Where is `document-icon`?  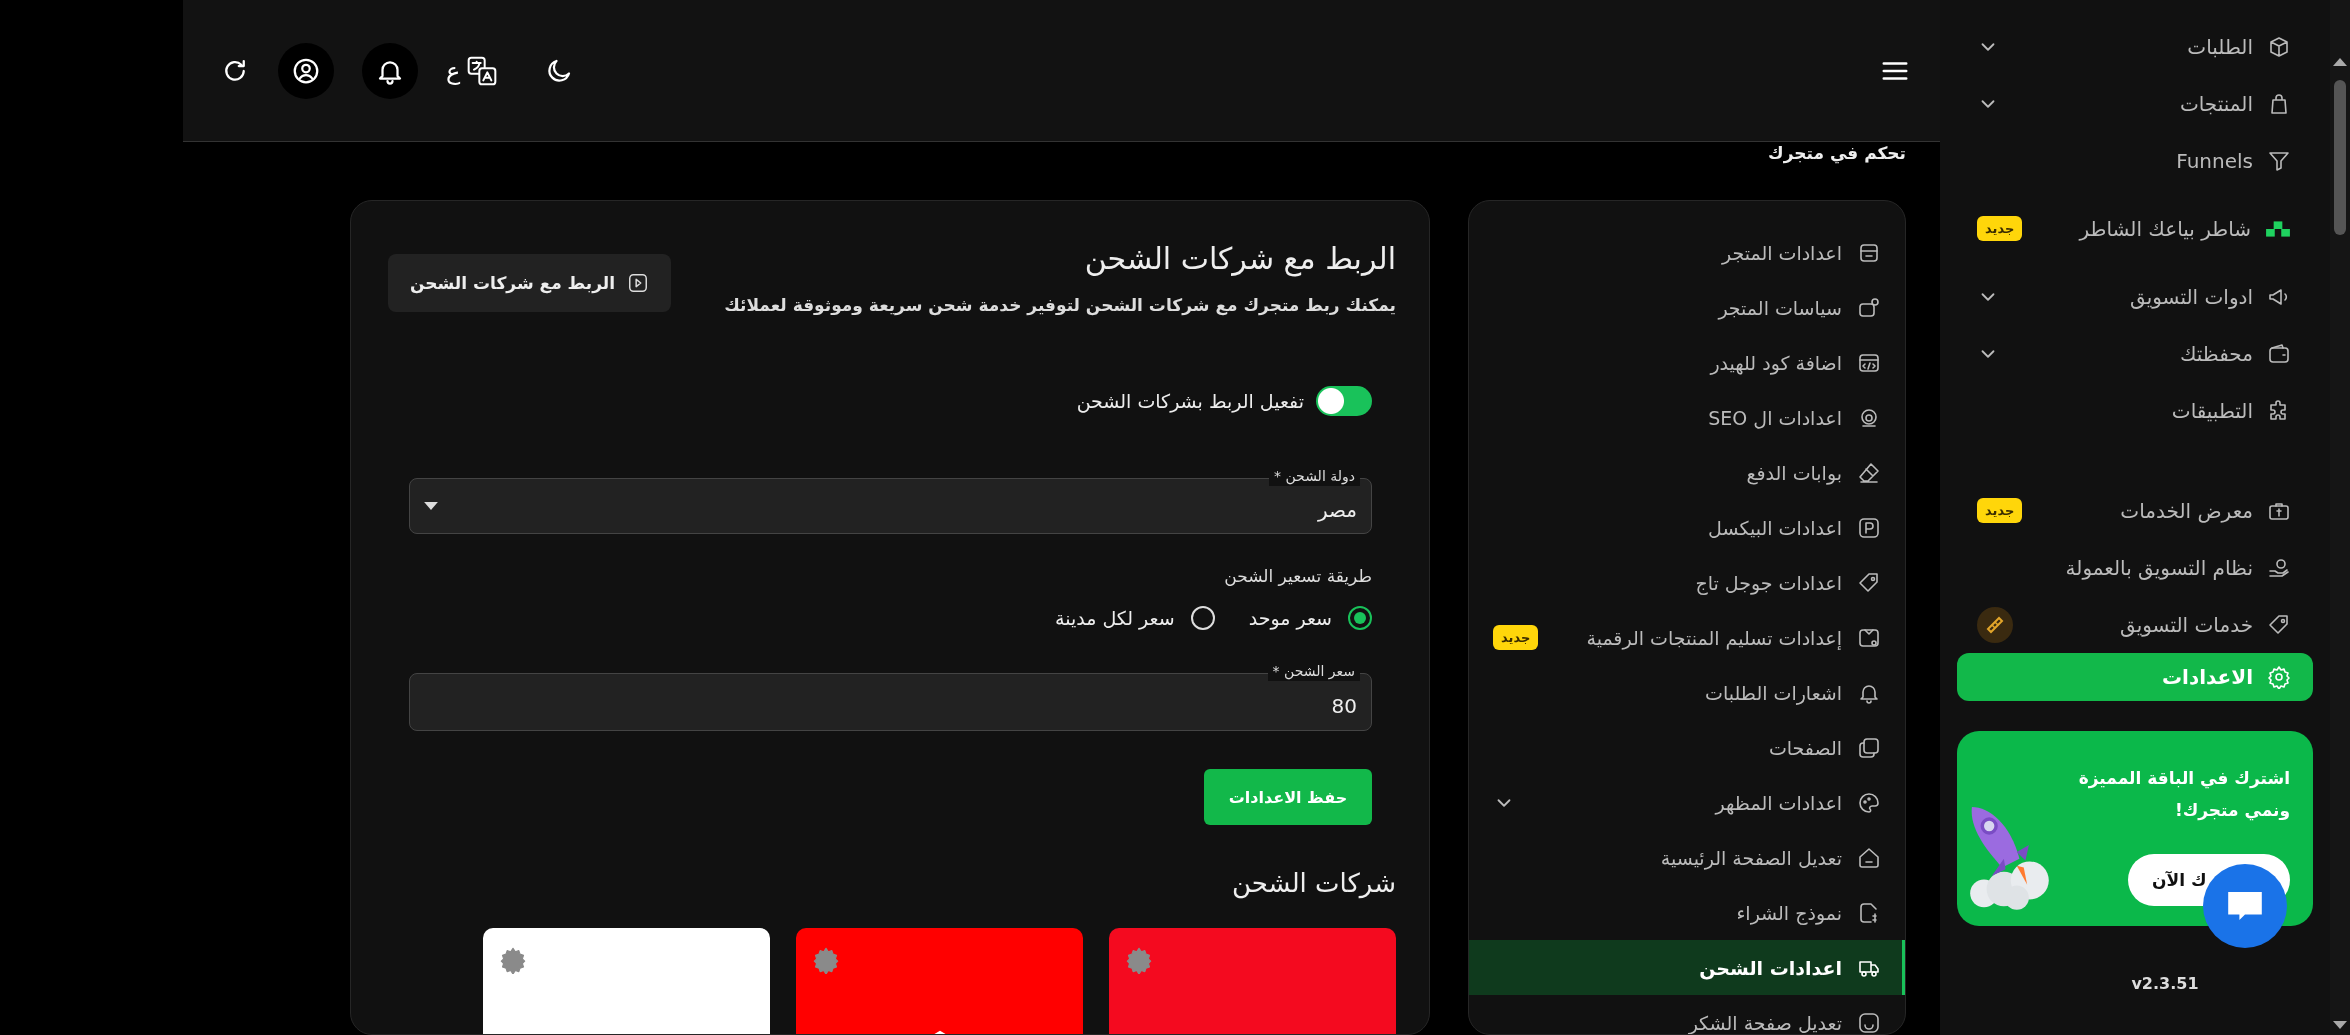
document-icon is located at coordinates (1869, 307).